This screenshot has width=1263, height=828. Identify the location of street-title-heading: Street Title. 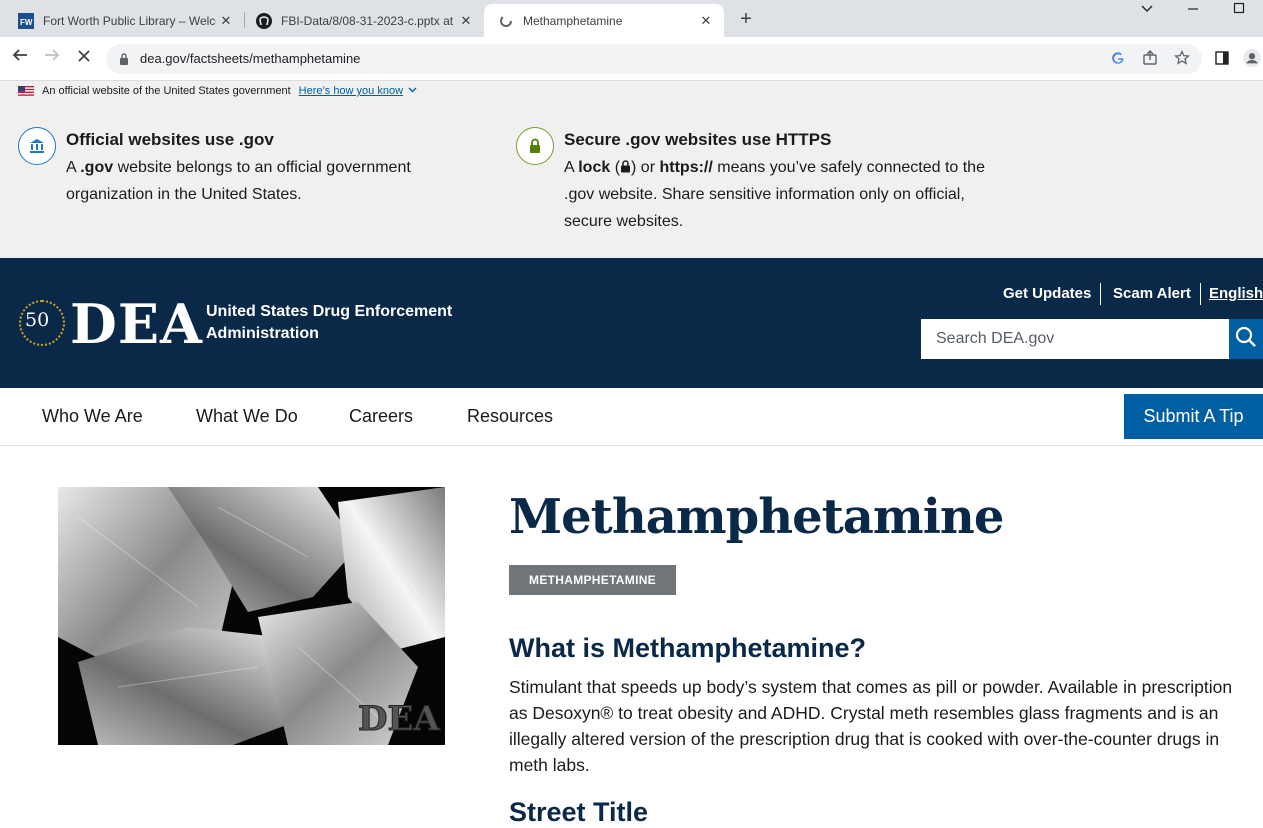
(579, 812).